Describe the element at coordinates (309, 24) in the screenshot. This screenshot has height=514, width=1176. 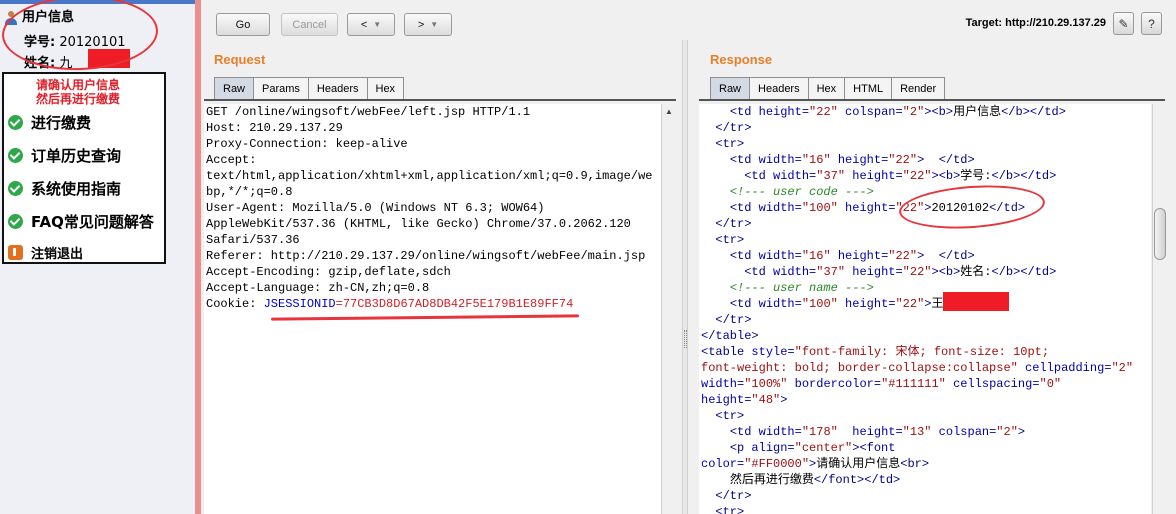
I see `cancel-button: Cancel` at that location.